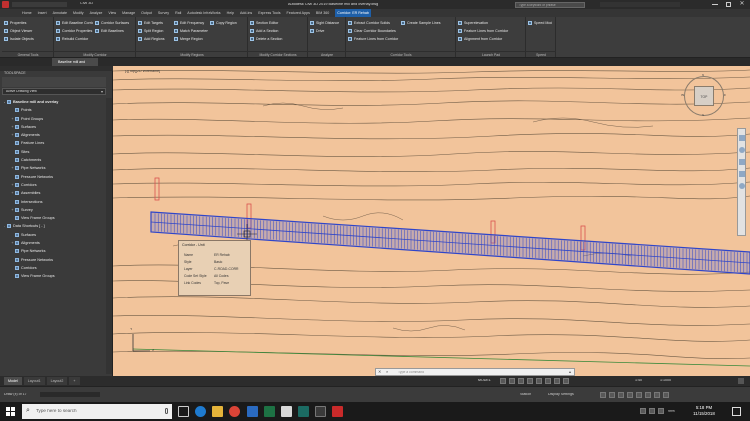  I want to click on tree-item: Feature Lines, so click(53, 143).